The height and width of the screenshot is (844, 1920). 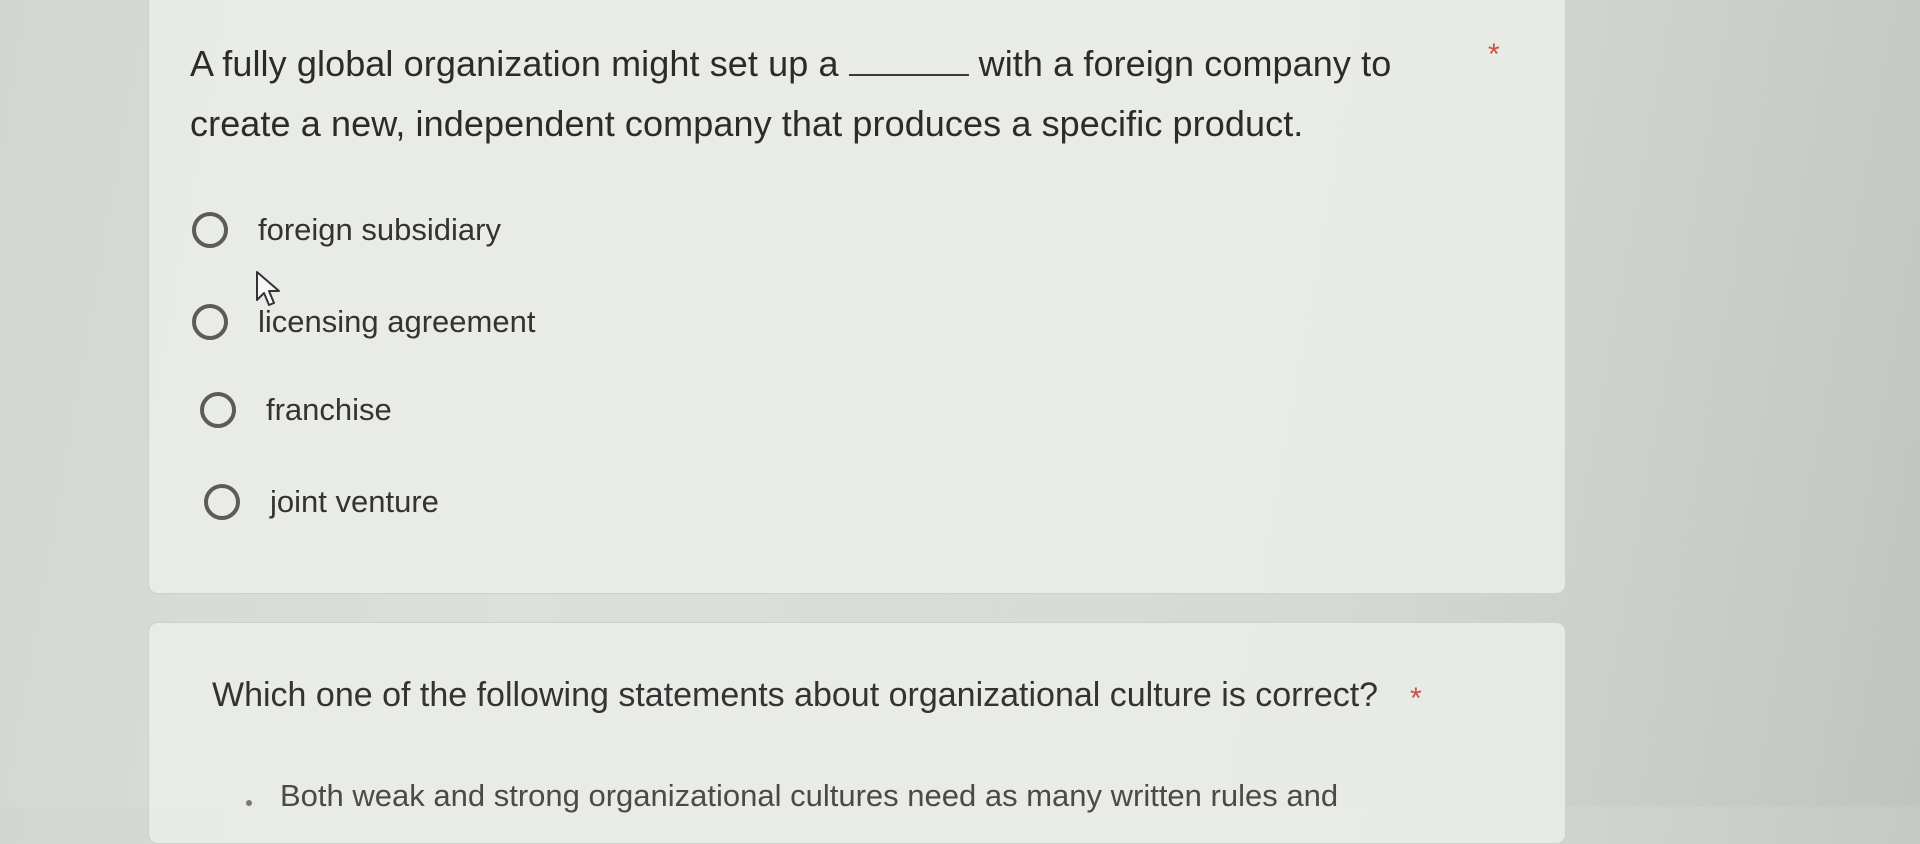 I want to click on option-licensing-agreement: licensing agreement, so click(x=363, y=322).